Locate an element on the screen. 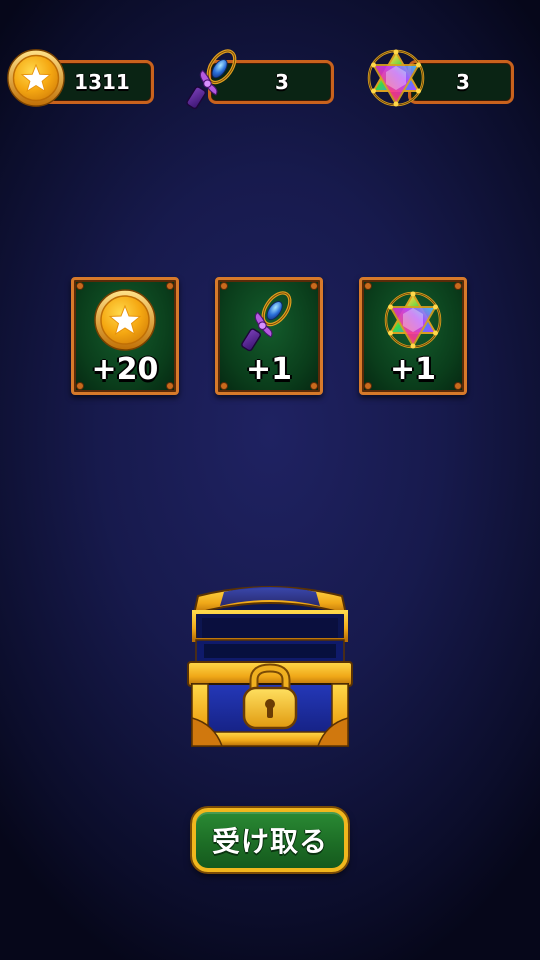  claim-button: 受け取る is located at coordinates (270, 840).